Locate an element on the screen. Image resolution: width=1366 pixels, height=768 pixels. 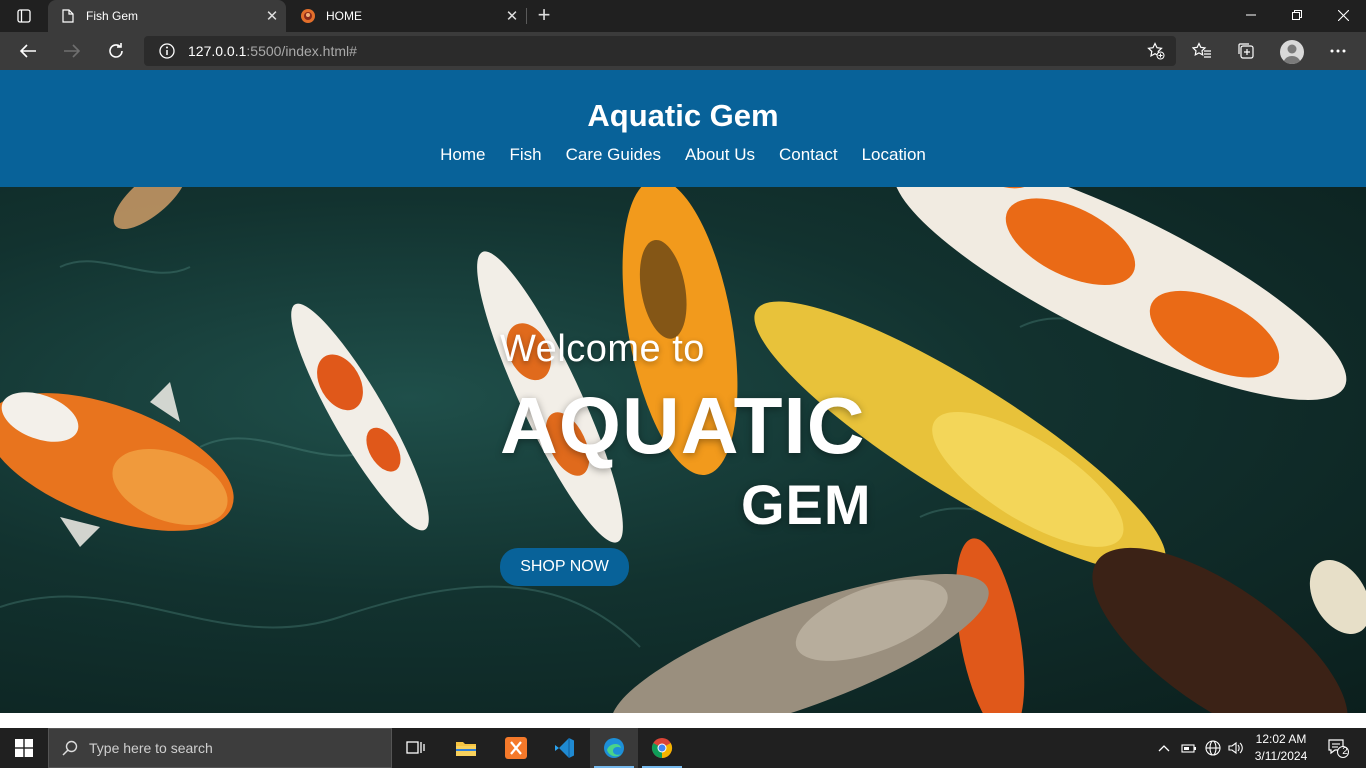
site-title: Aquatic Gem is located at coordinates (683, 115).